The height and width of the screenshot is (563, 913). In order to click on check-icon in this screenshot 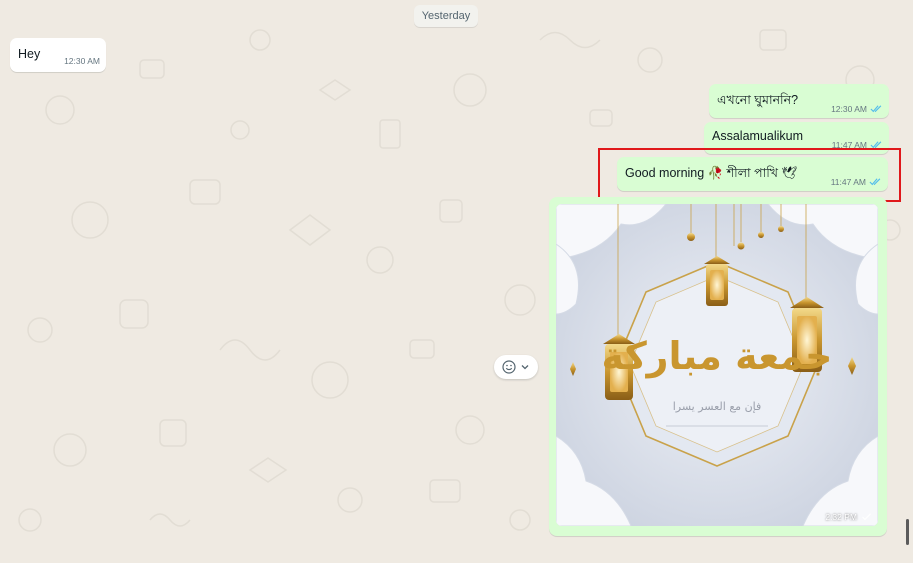, I will do `click(866, 517)`.